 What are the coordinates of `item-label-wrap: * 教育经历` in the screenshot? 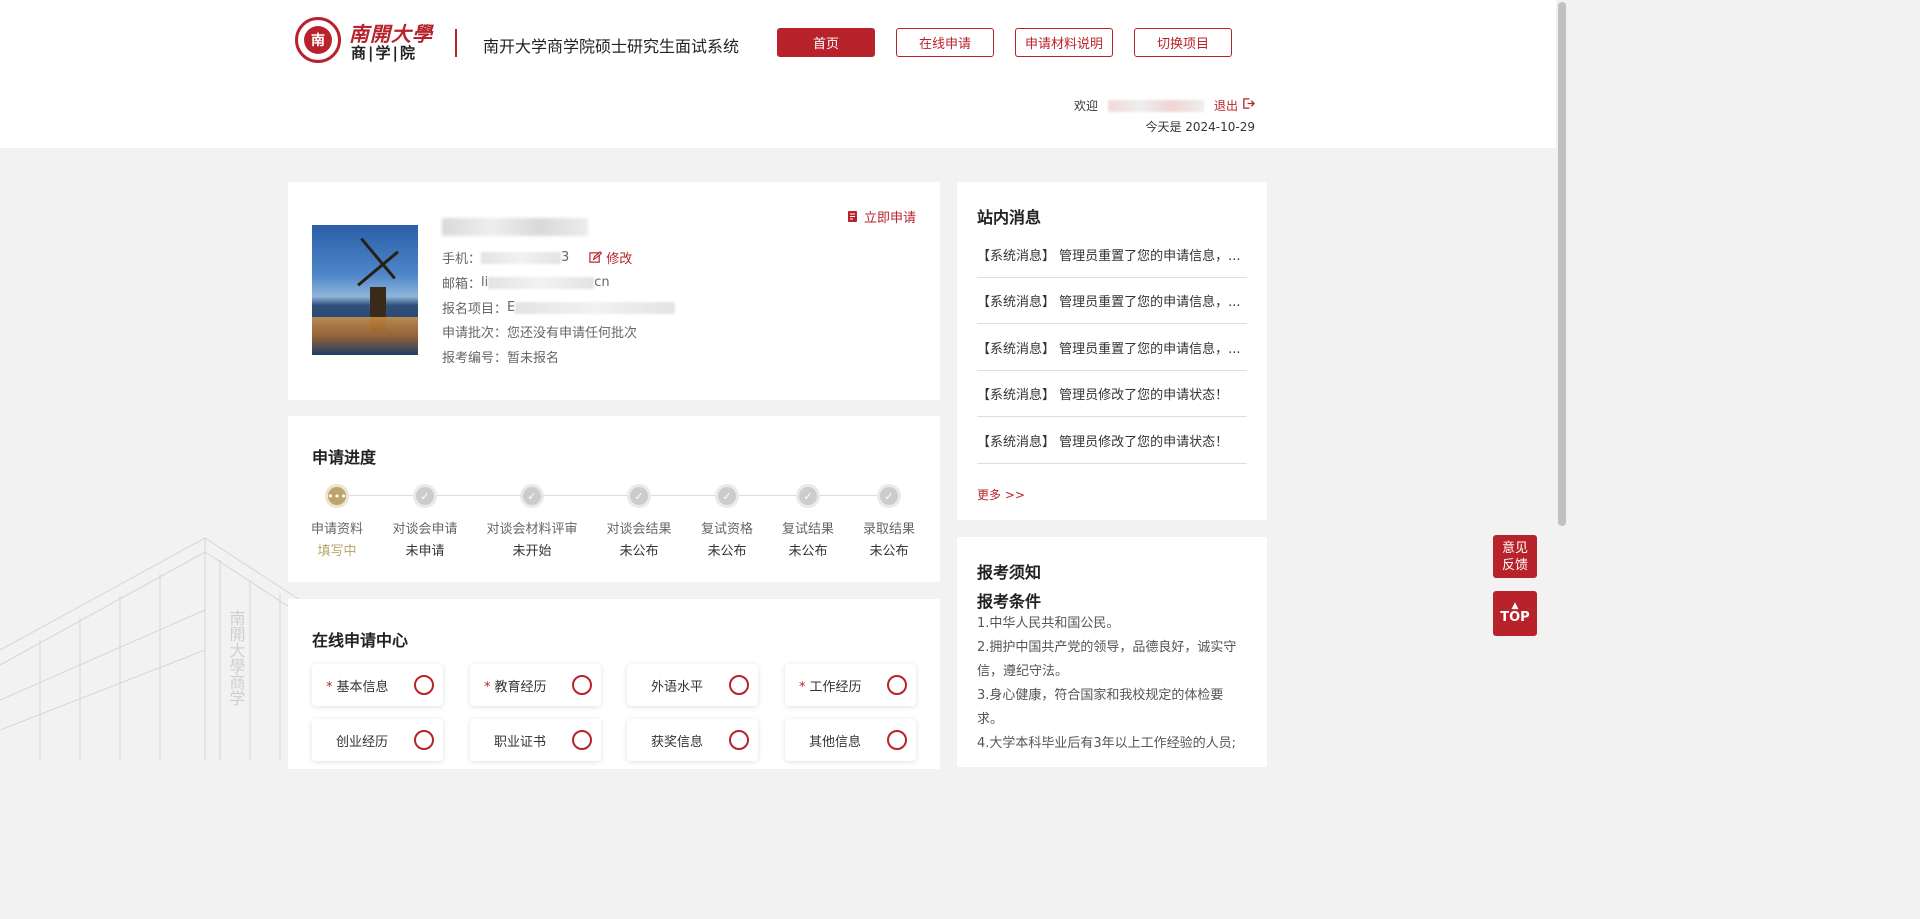 It's located at (515, 685).